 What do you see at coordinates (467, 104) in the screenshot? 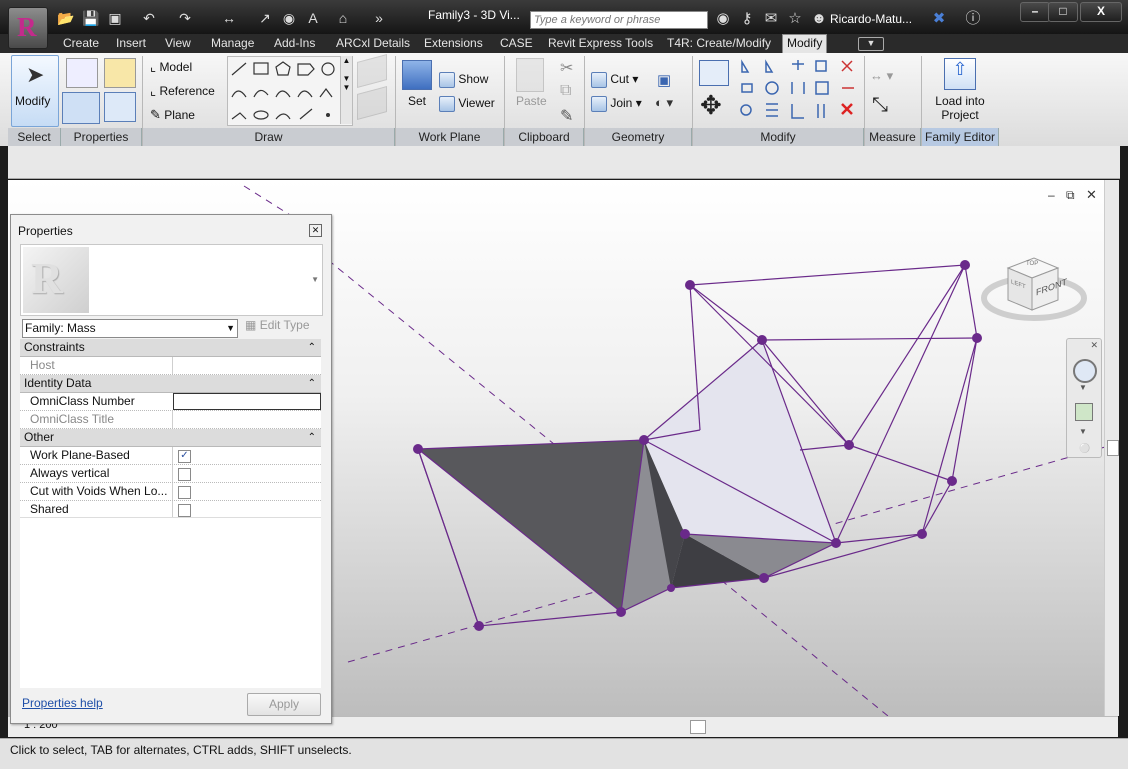
I see `work-plane-viewer-button: Viewer` at bounding box center [467, 104].